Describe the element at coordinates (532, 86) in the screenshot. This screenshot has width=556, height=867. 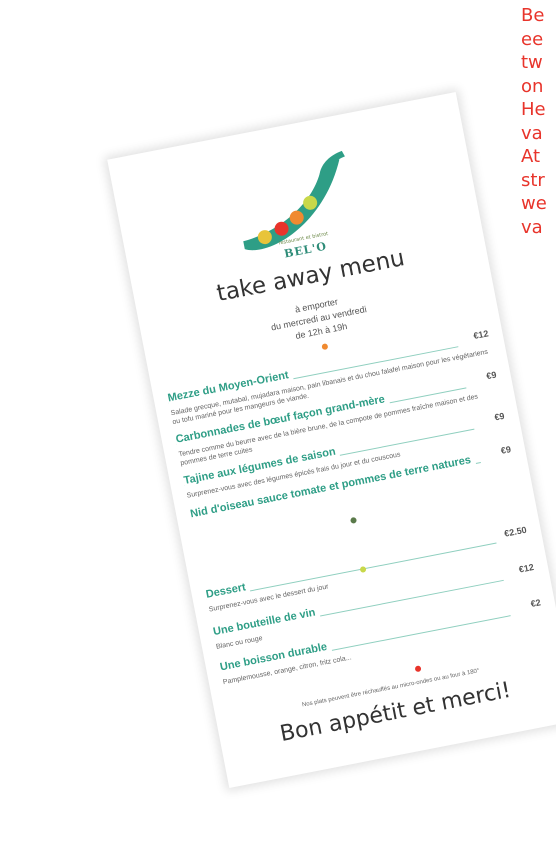
I see `side-text-line: on` at that location.